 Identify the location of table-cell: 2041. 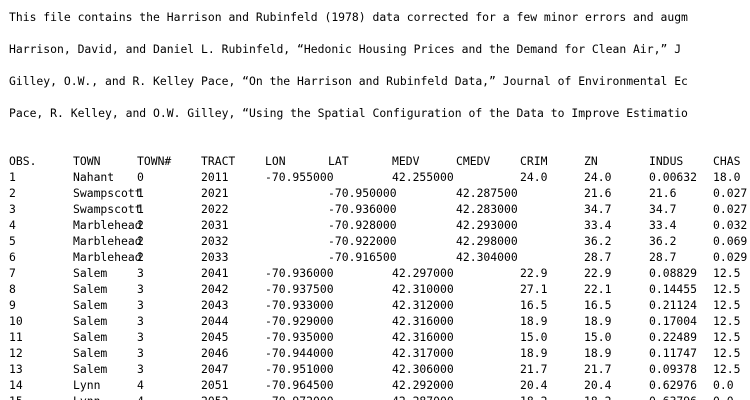
(215, 273).